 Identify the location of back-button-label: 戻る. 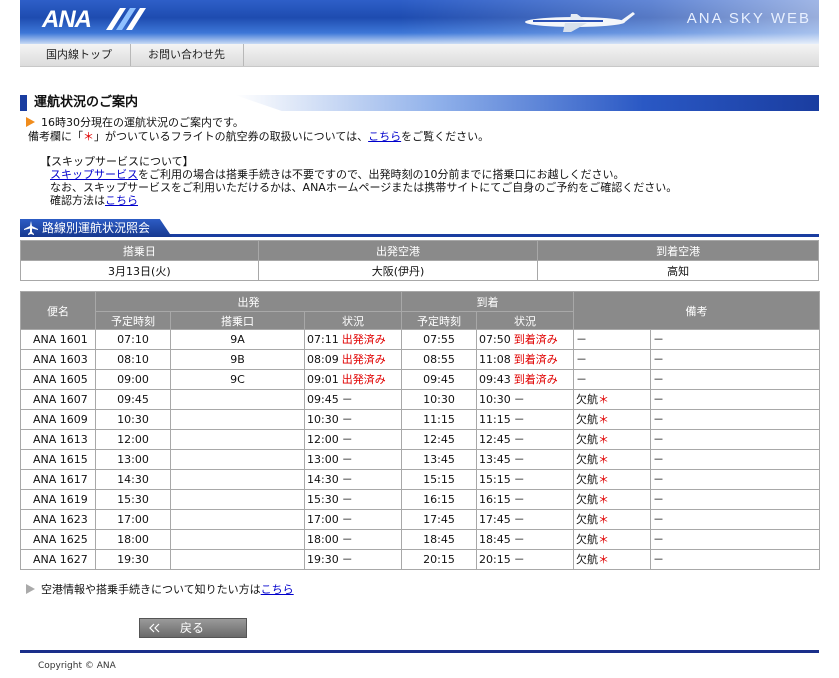
(192, 628).